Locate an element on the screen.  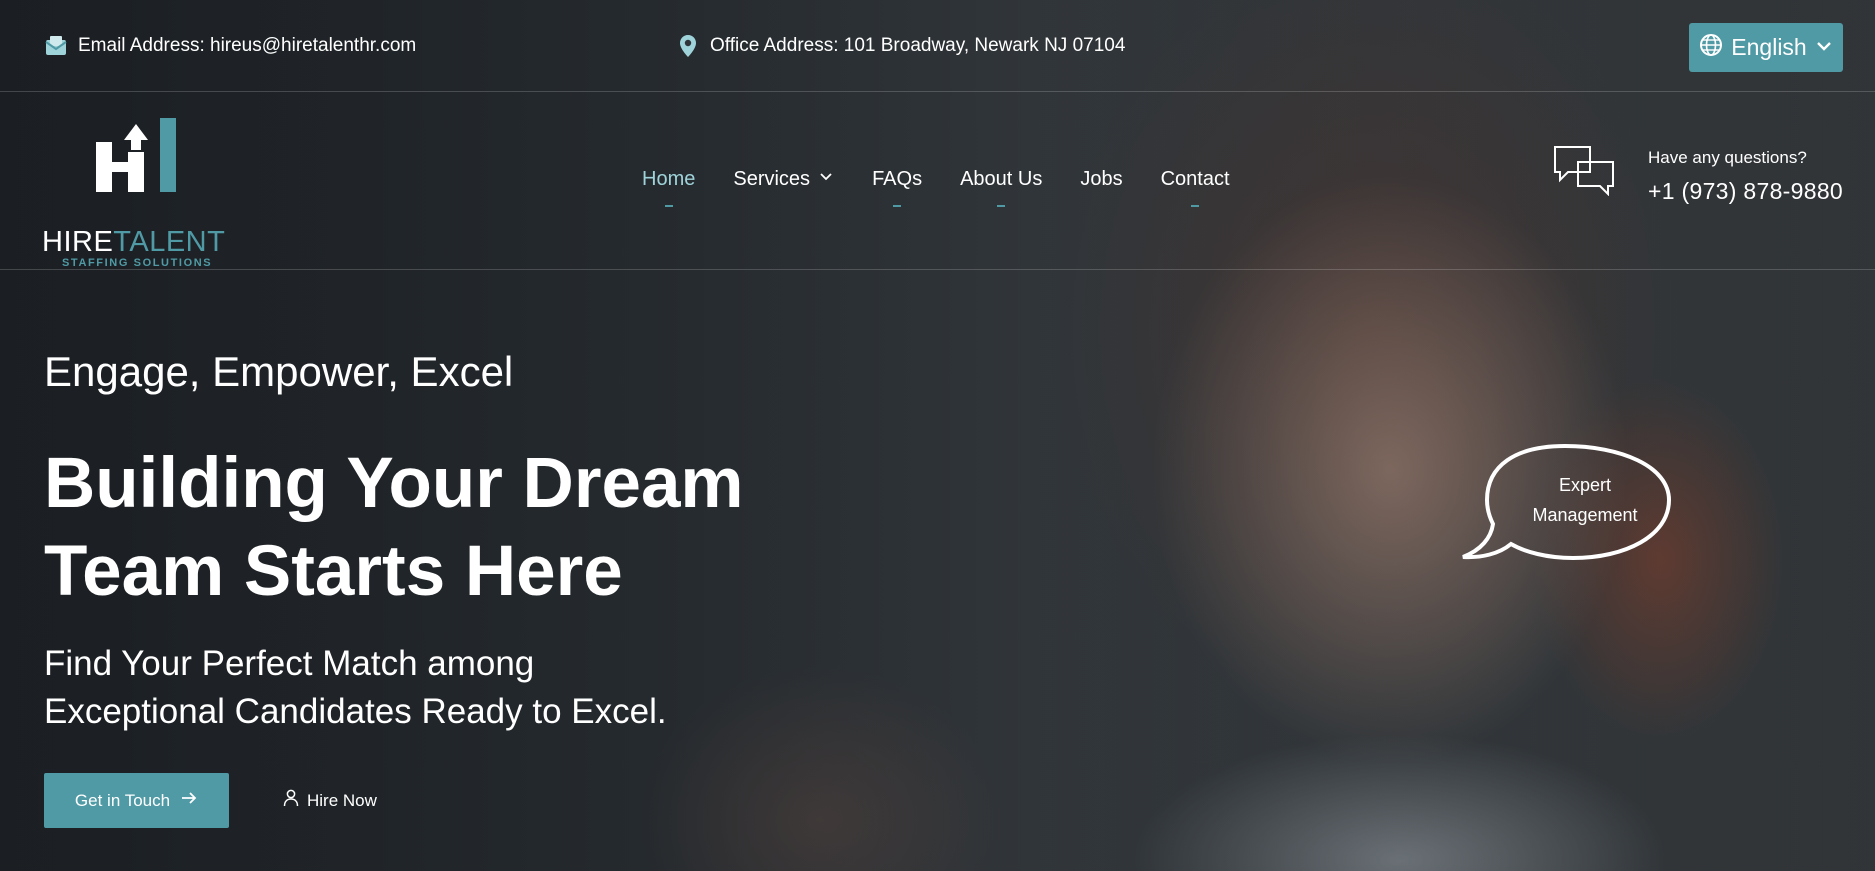
site-logo: HIRETALENT STAFFING SOLUTIONS is located at coordinates (137, 190).